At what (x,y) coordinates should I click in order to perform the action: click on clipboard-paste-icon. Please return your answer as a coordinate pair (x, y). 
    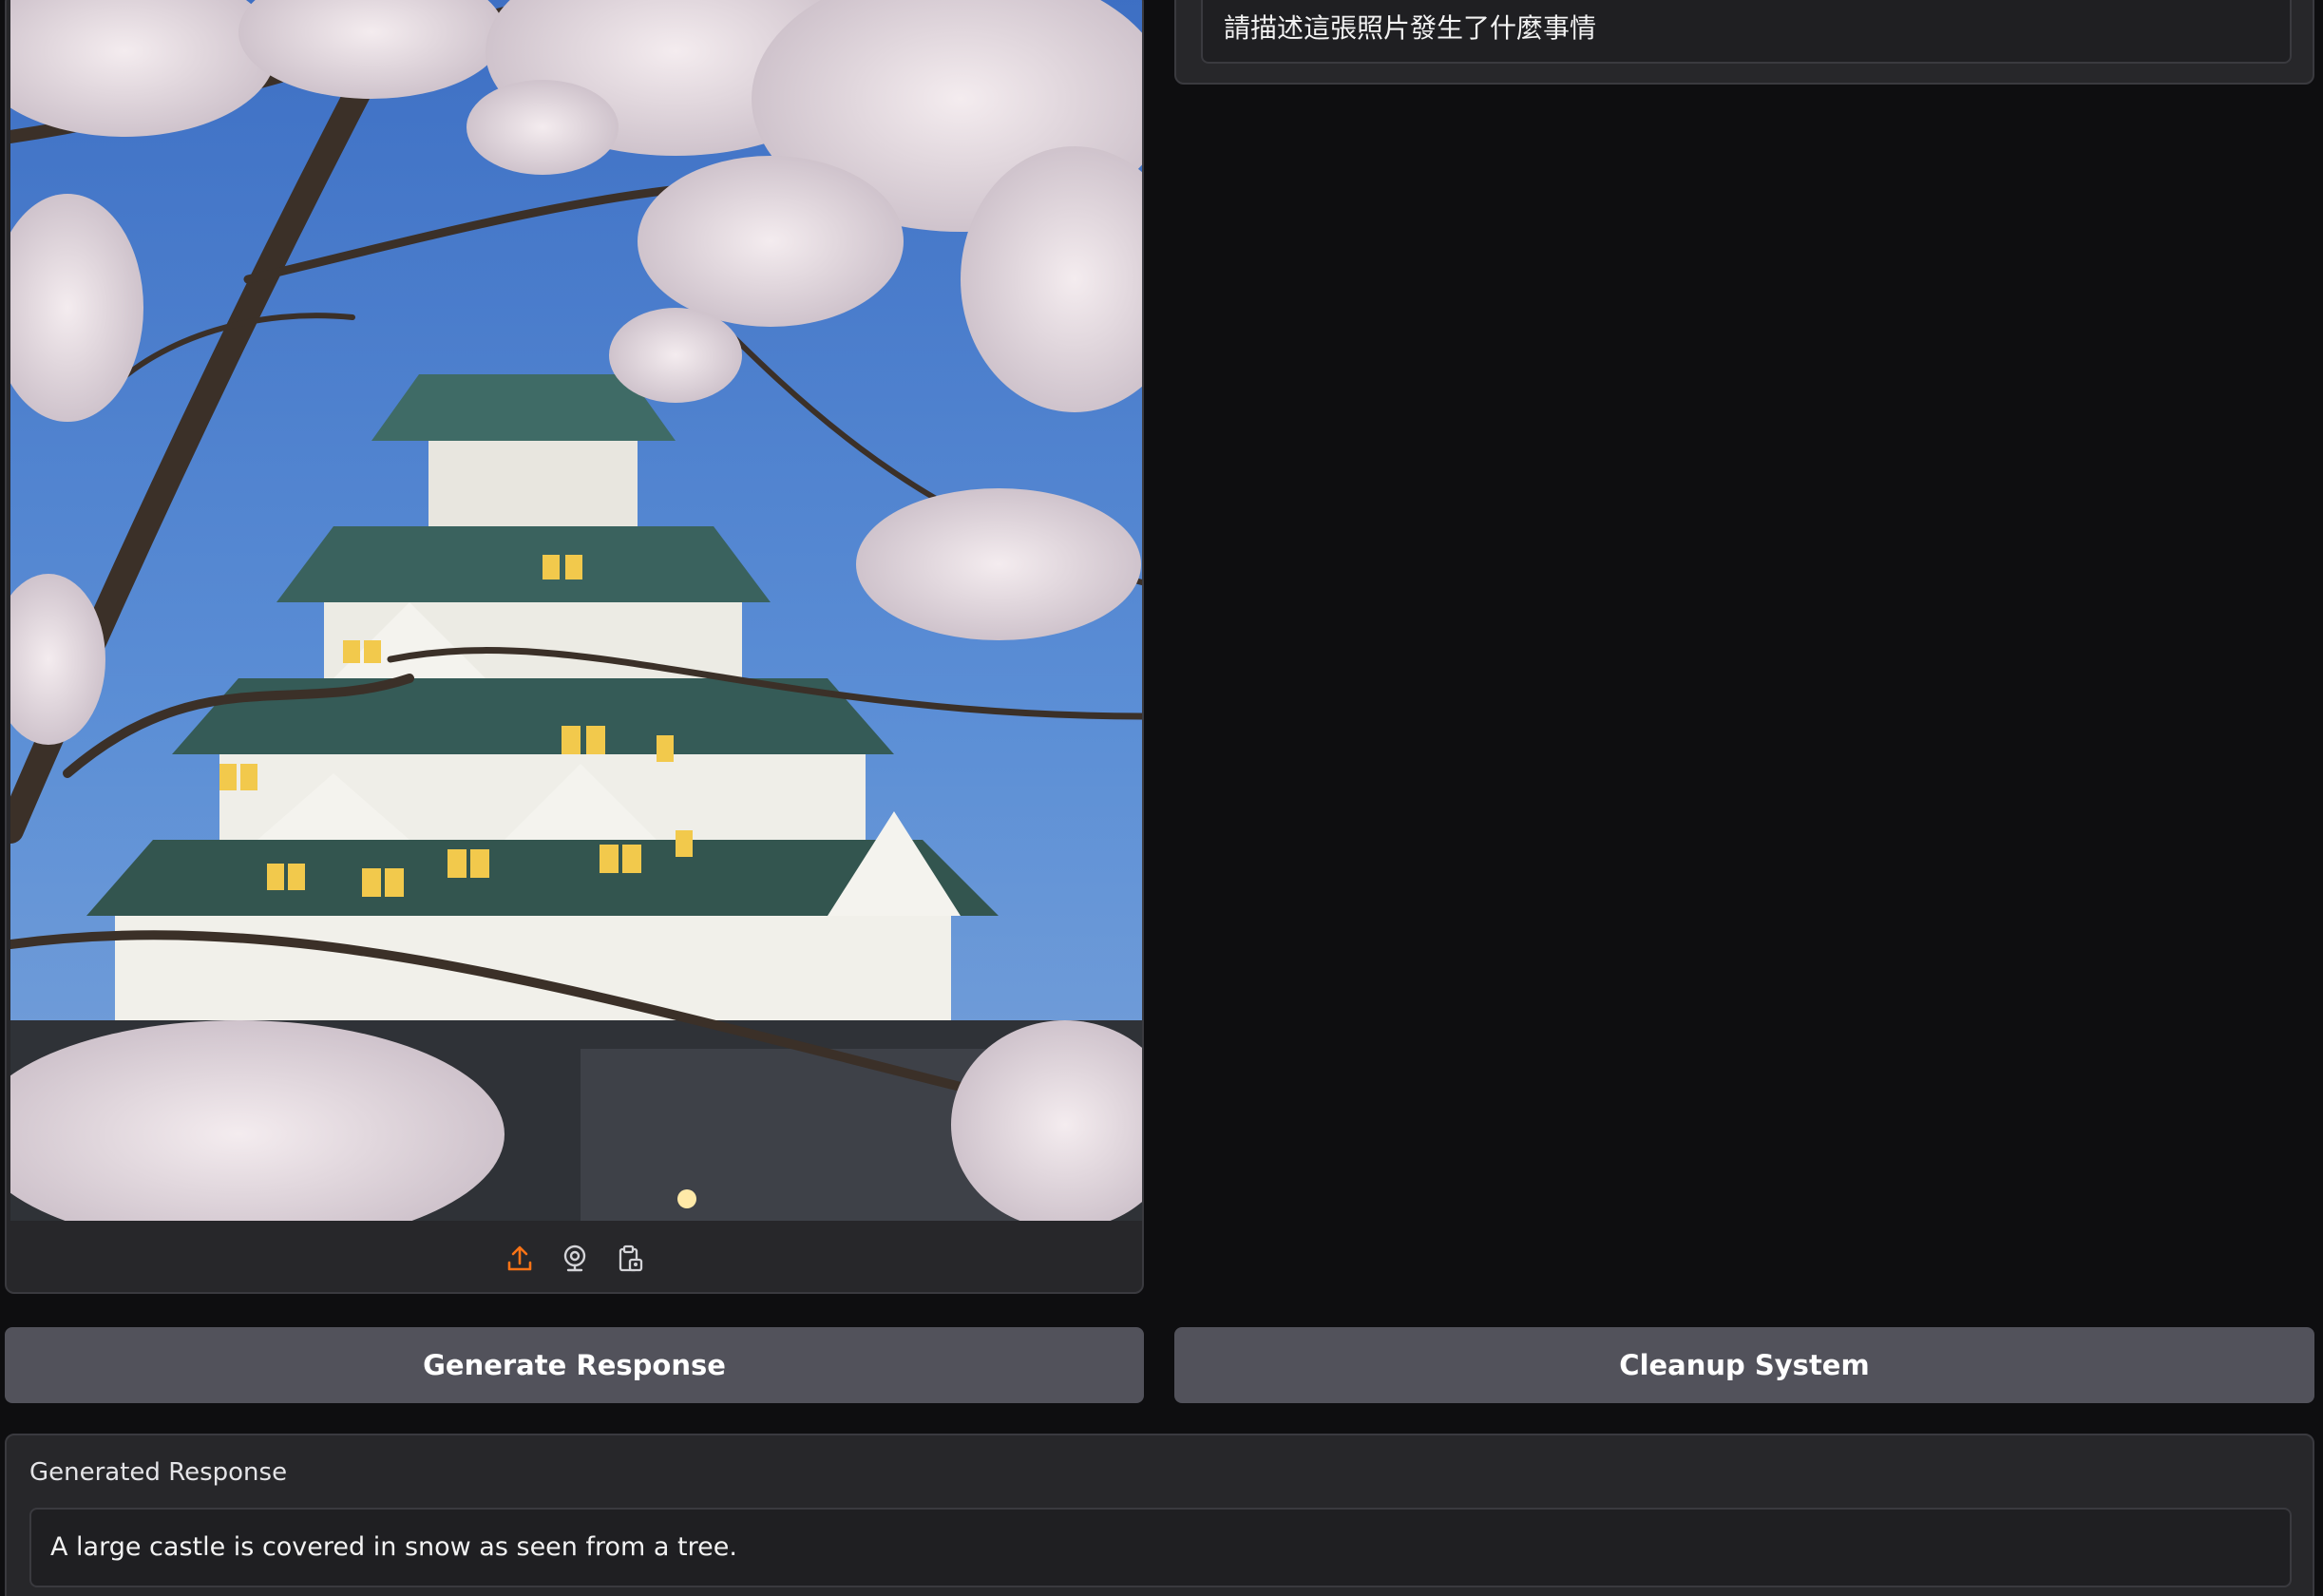
    Looking at the image, I should click on (630, 1257).